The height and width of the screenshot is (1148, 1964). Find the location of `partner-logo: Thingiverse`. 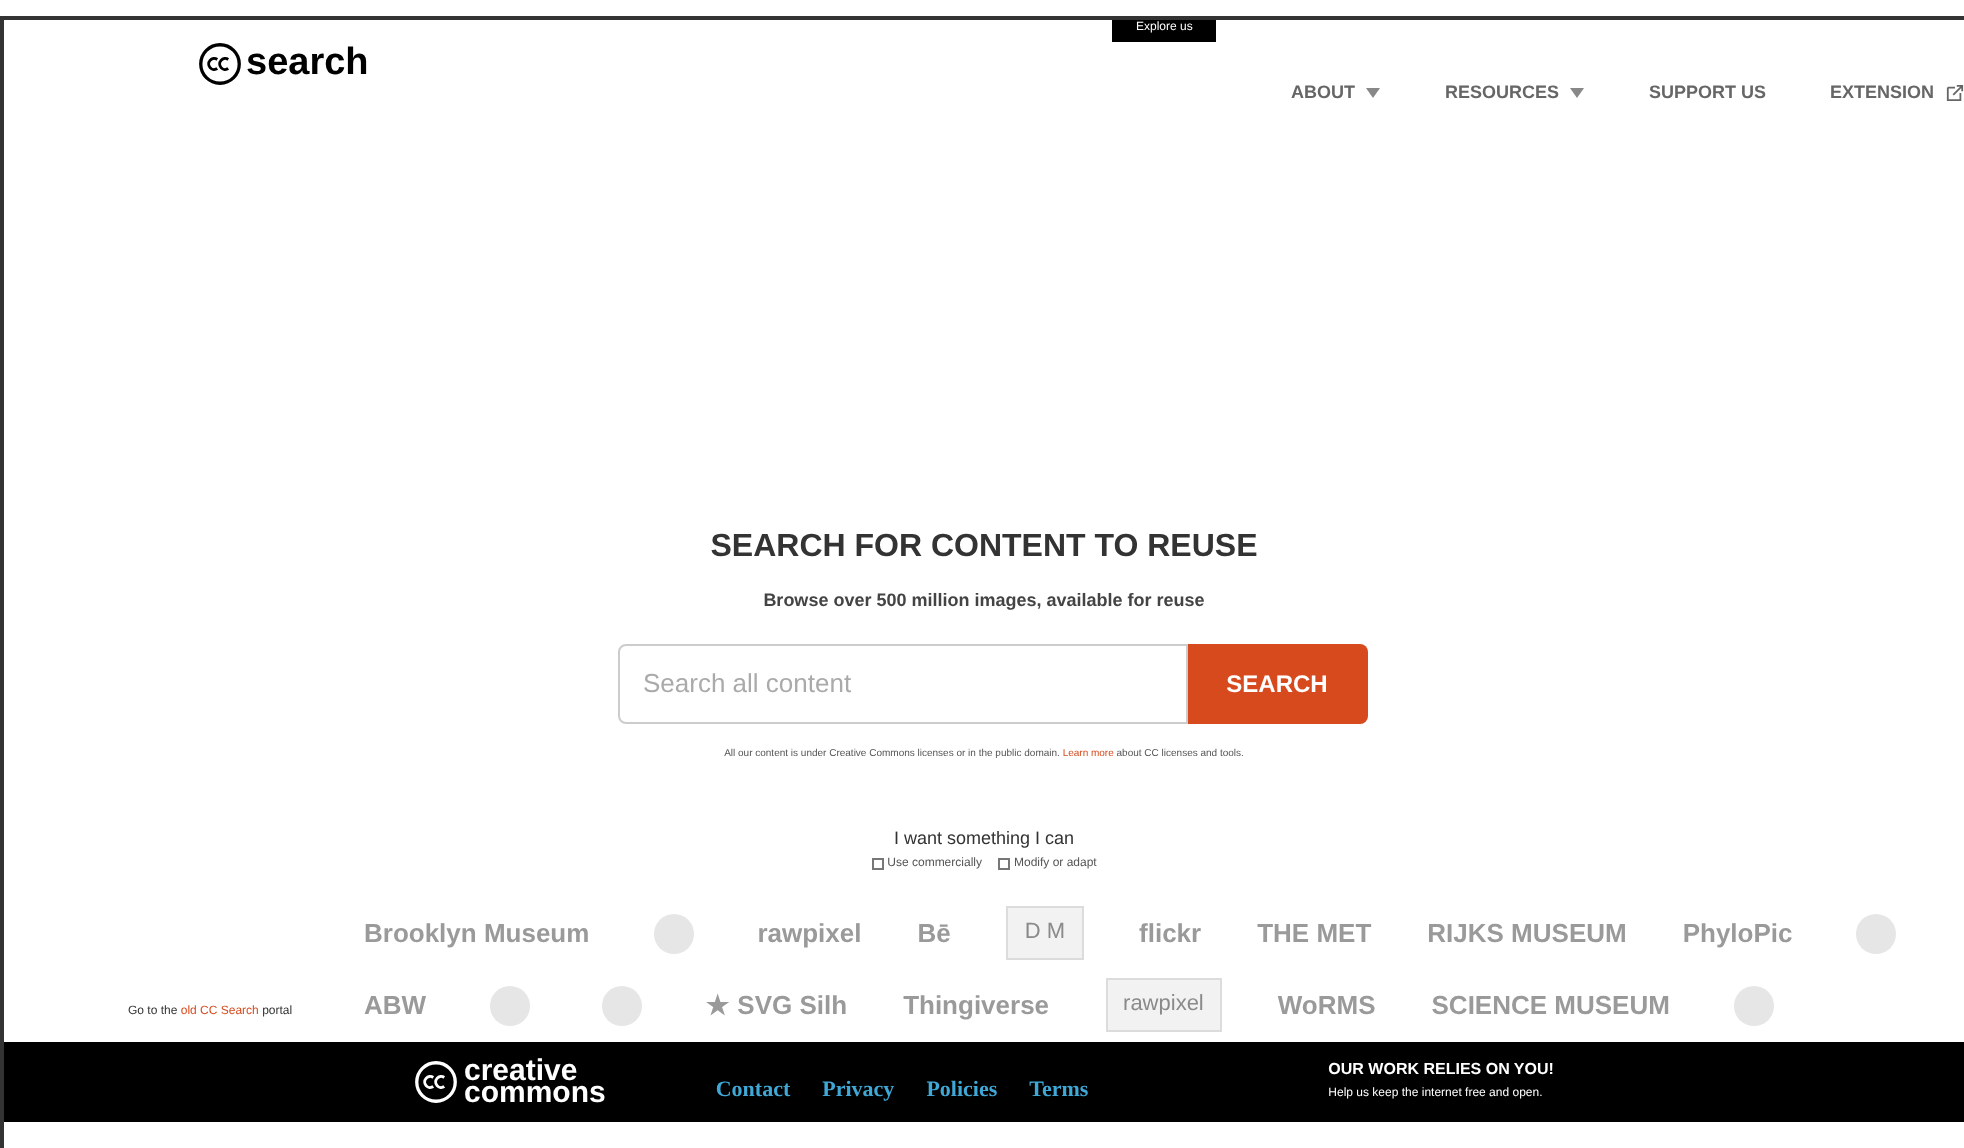

partner-logo: Thingiverse is located at coordinates (976, 1005).